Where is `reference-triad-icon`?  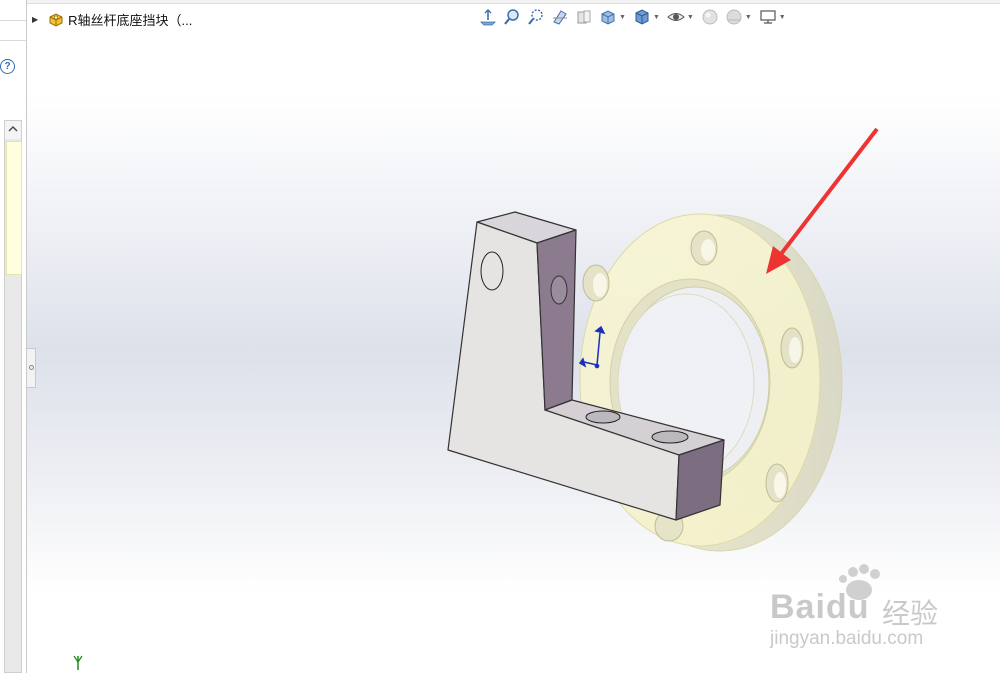
reference-triad-icon is located at coordinates (78, 662).